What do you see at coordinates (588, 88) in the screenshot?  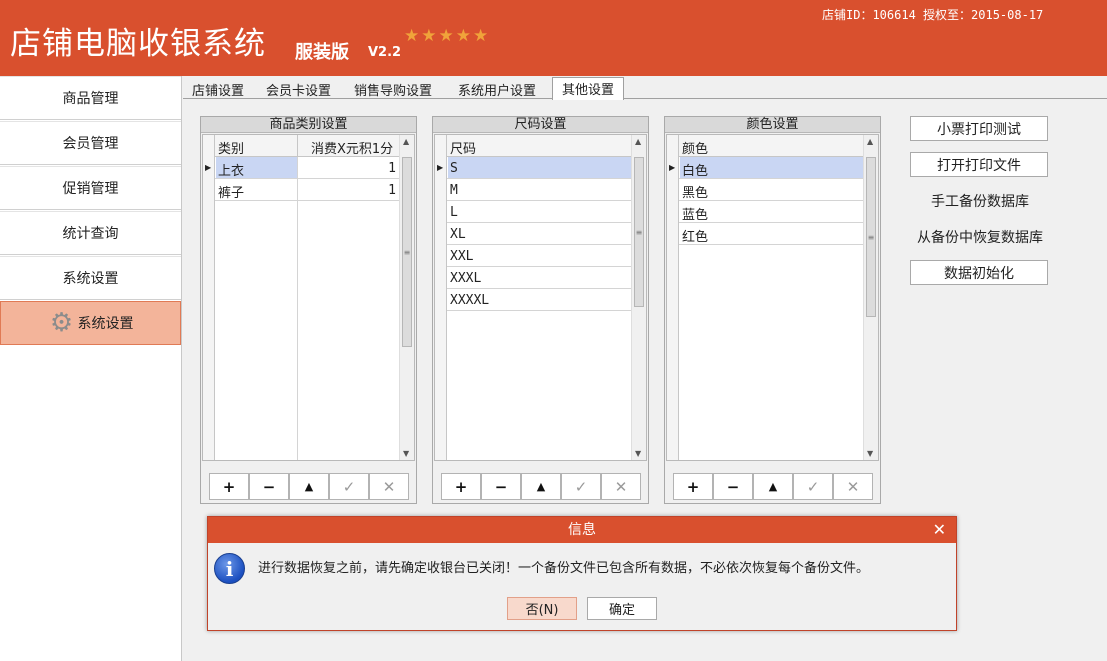 I see `tab-other-settings: 其他设置` at bounding box center [588, 88].